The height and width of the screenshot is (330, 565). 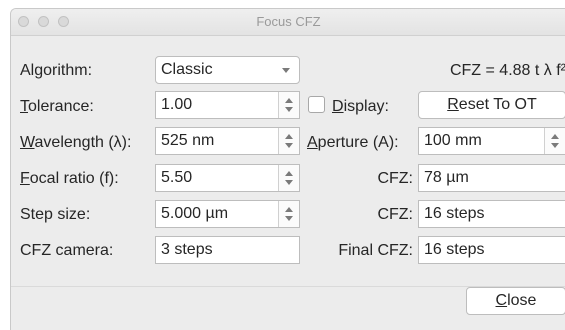 I want to click on cfz-camera-field: 3 steps, so click(x=227, y=250).